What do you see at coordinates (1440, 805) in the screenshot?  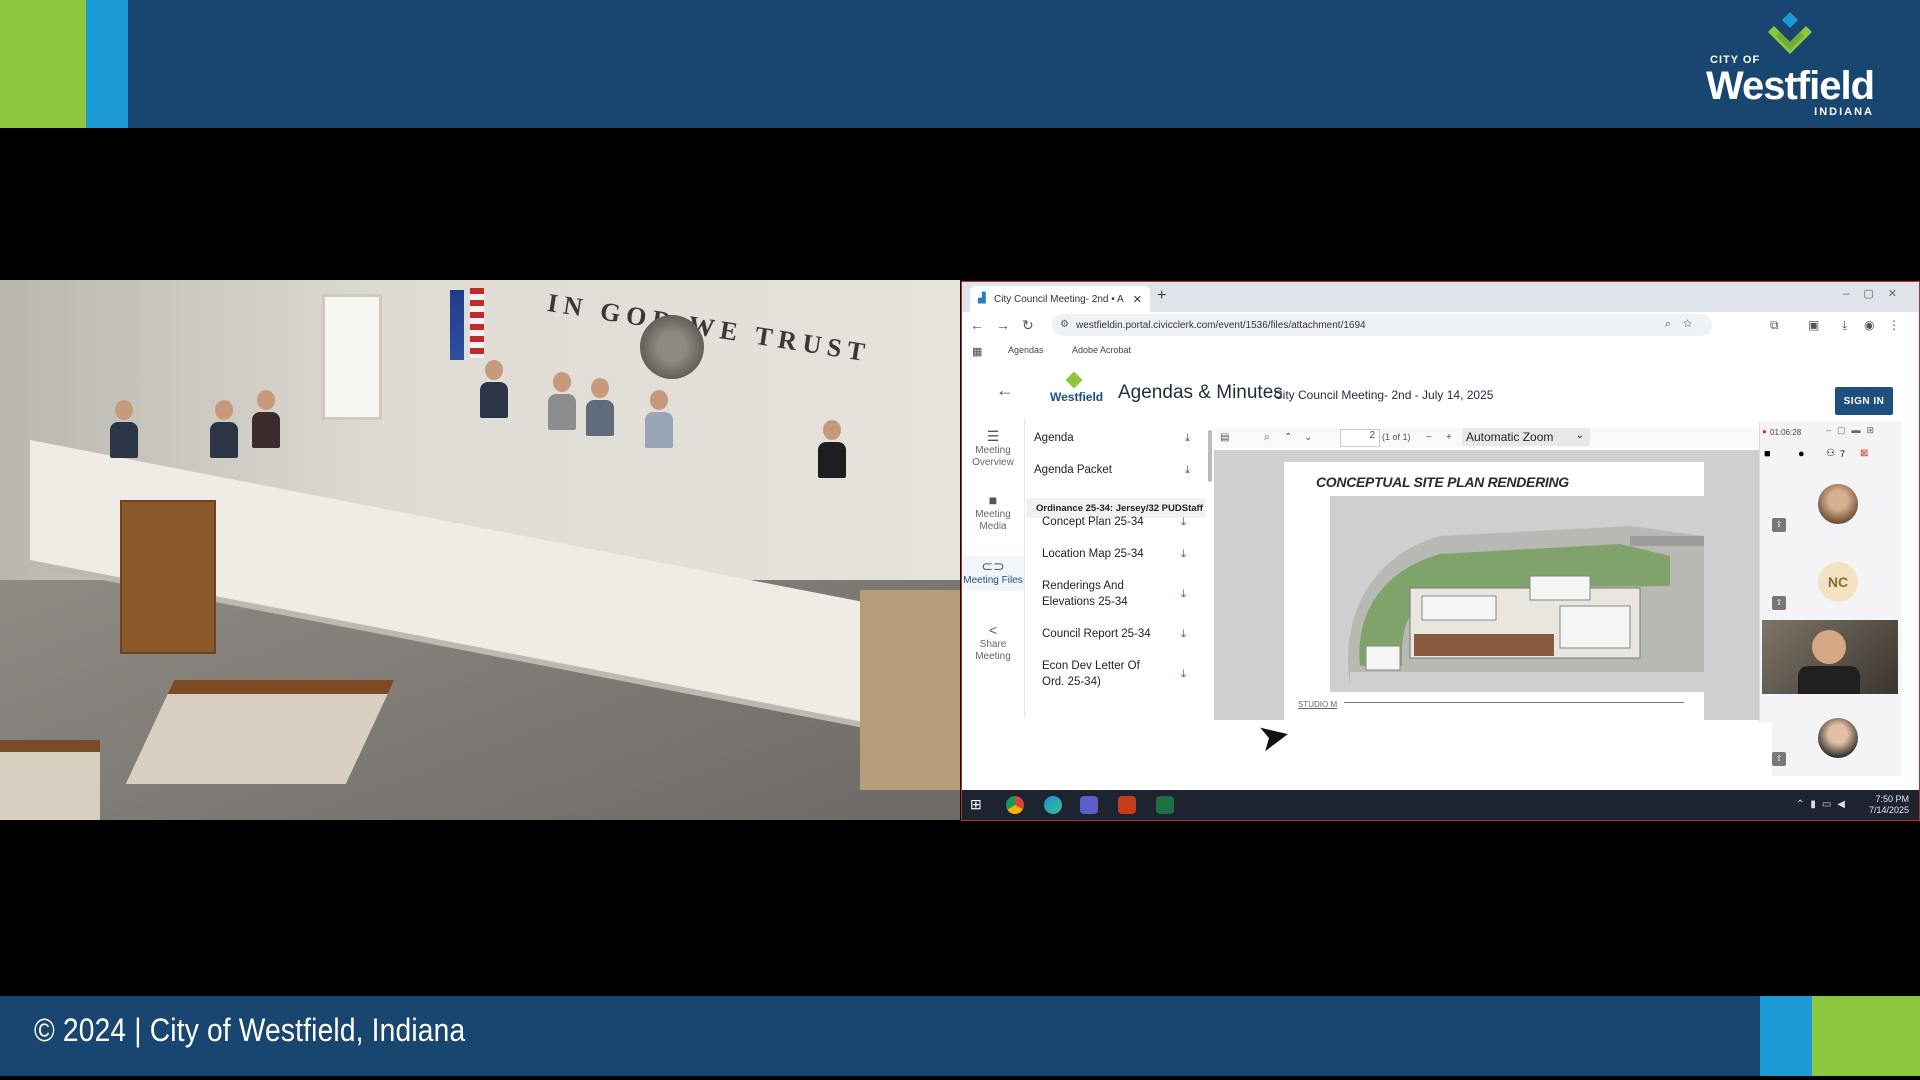 I see `windows-taskbar: ⊞ ⌃▮▭◀ 7:50 PM 7/14/2025` at bounding box center [1440, 805].